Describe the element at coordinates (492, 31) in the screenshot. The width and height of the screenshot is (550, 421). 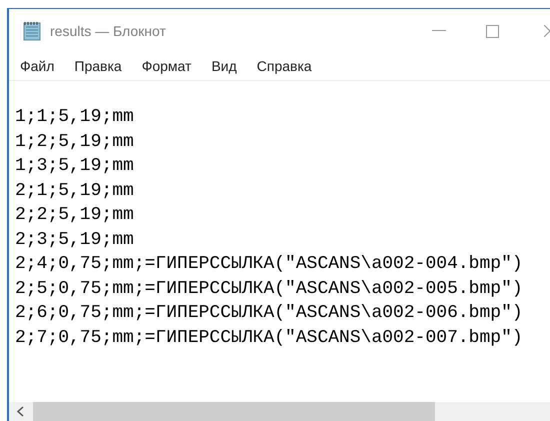
I see `maximize-icon` at that location.